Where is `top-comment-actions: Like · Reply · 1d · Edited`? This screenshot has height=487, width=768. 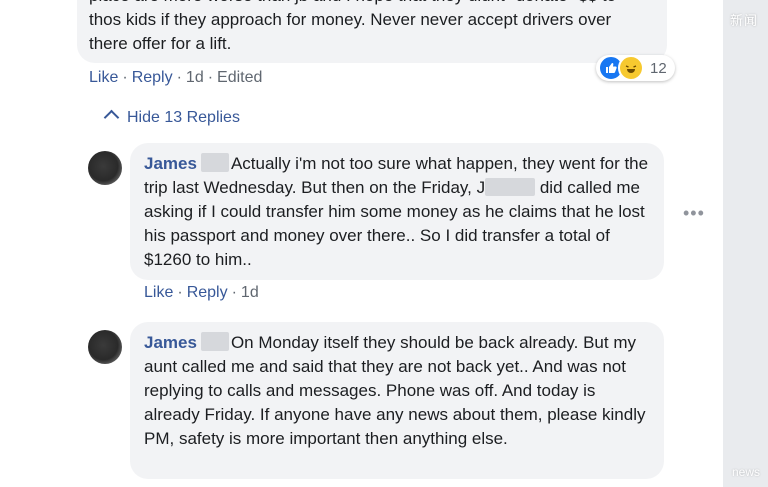 top-comment-actions: Like · Reply · 1d · Edited is located at coordinates (176, 77).